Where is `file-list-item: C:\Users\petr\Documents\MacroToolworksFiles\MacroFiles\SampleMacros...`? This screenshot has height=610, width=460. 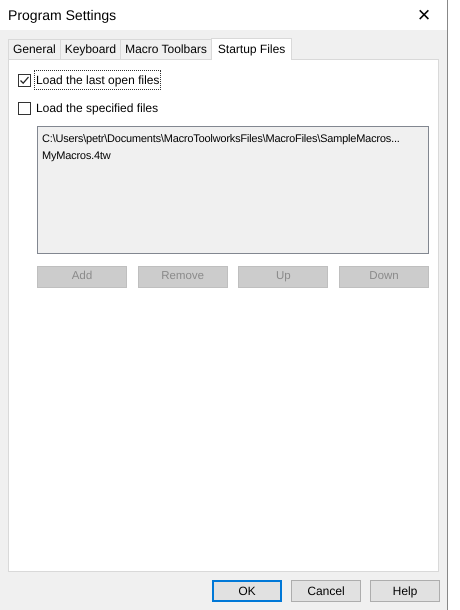
file-list-item: C:\Users\petr\Documents\MacroToolworksFiles\MacroFiles\SampleMacros... is located at coordinates (221, 139).